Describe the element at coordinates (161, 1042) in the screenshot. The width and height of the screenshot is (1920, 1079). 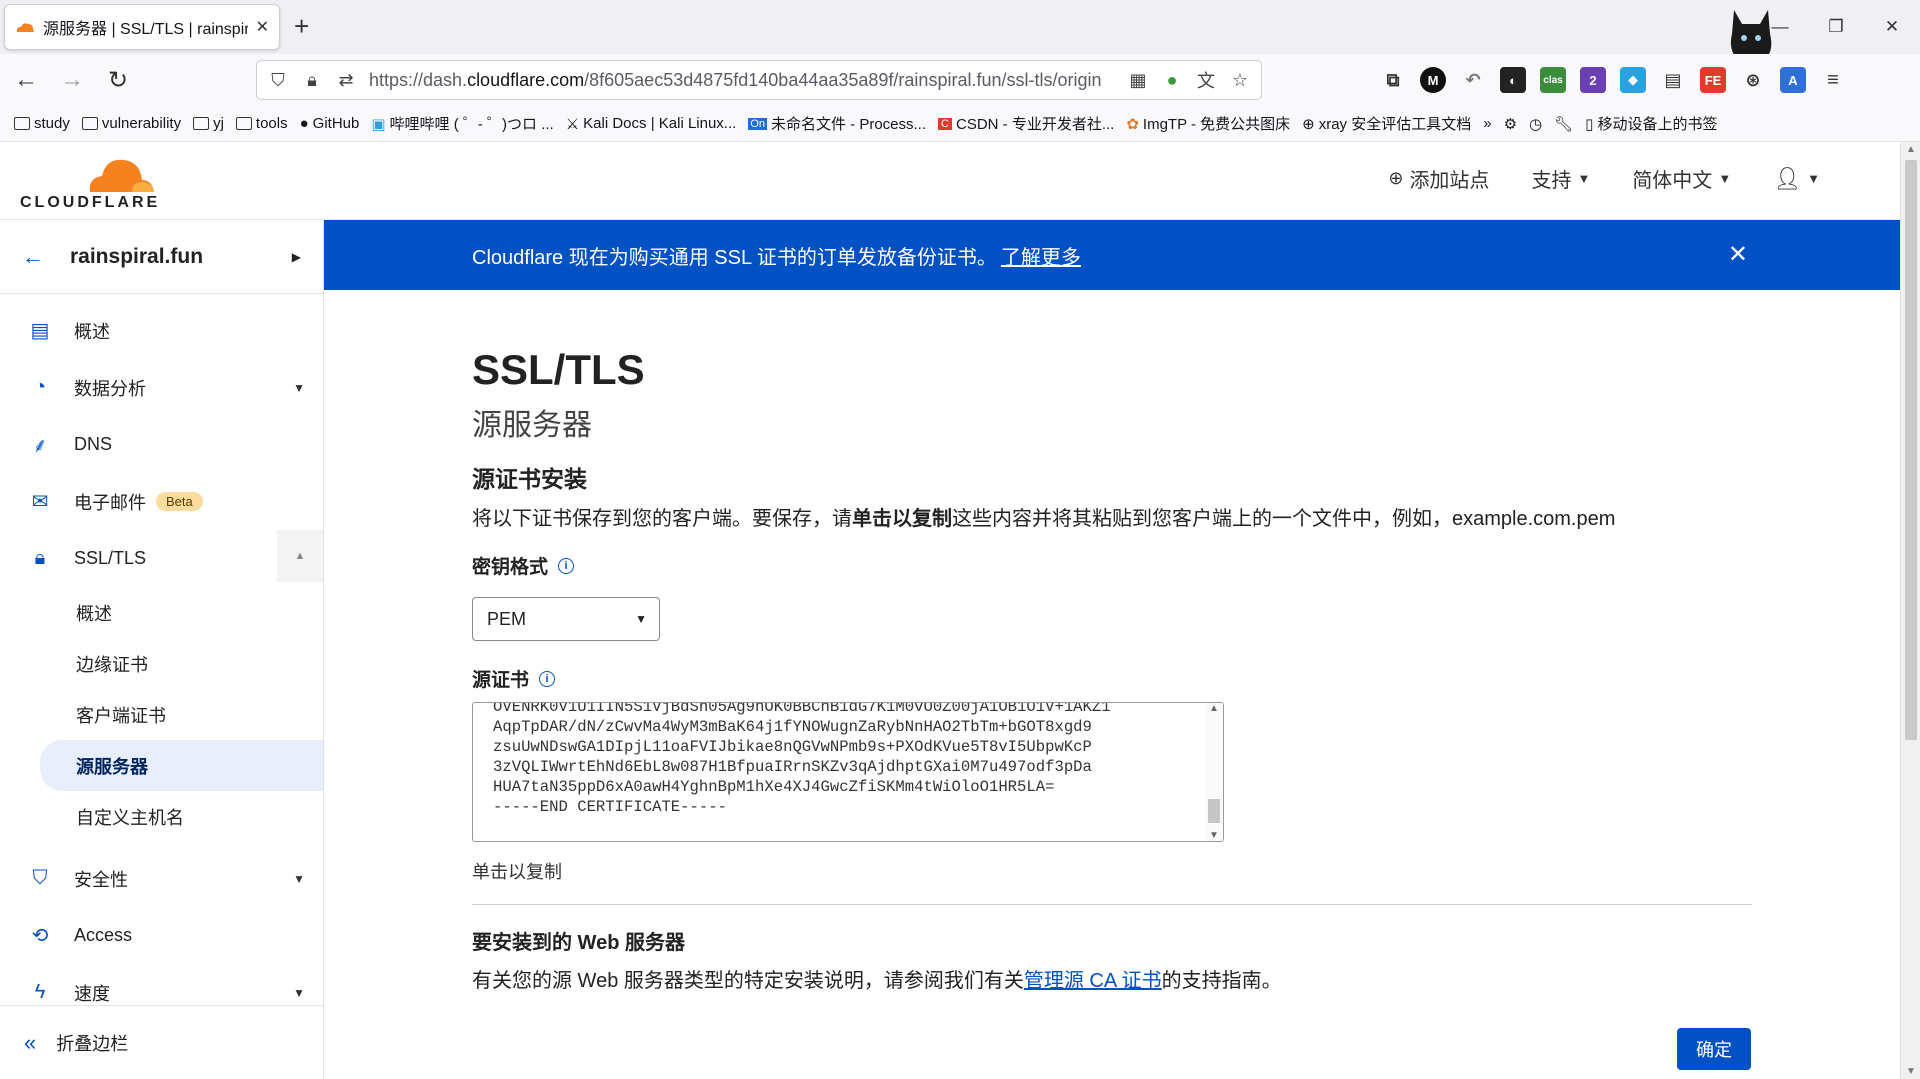
I see `collapse-sidebar-button: « 折叠边栏` at that location.